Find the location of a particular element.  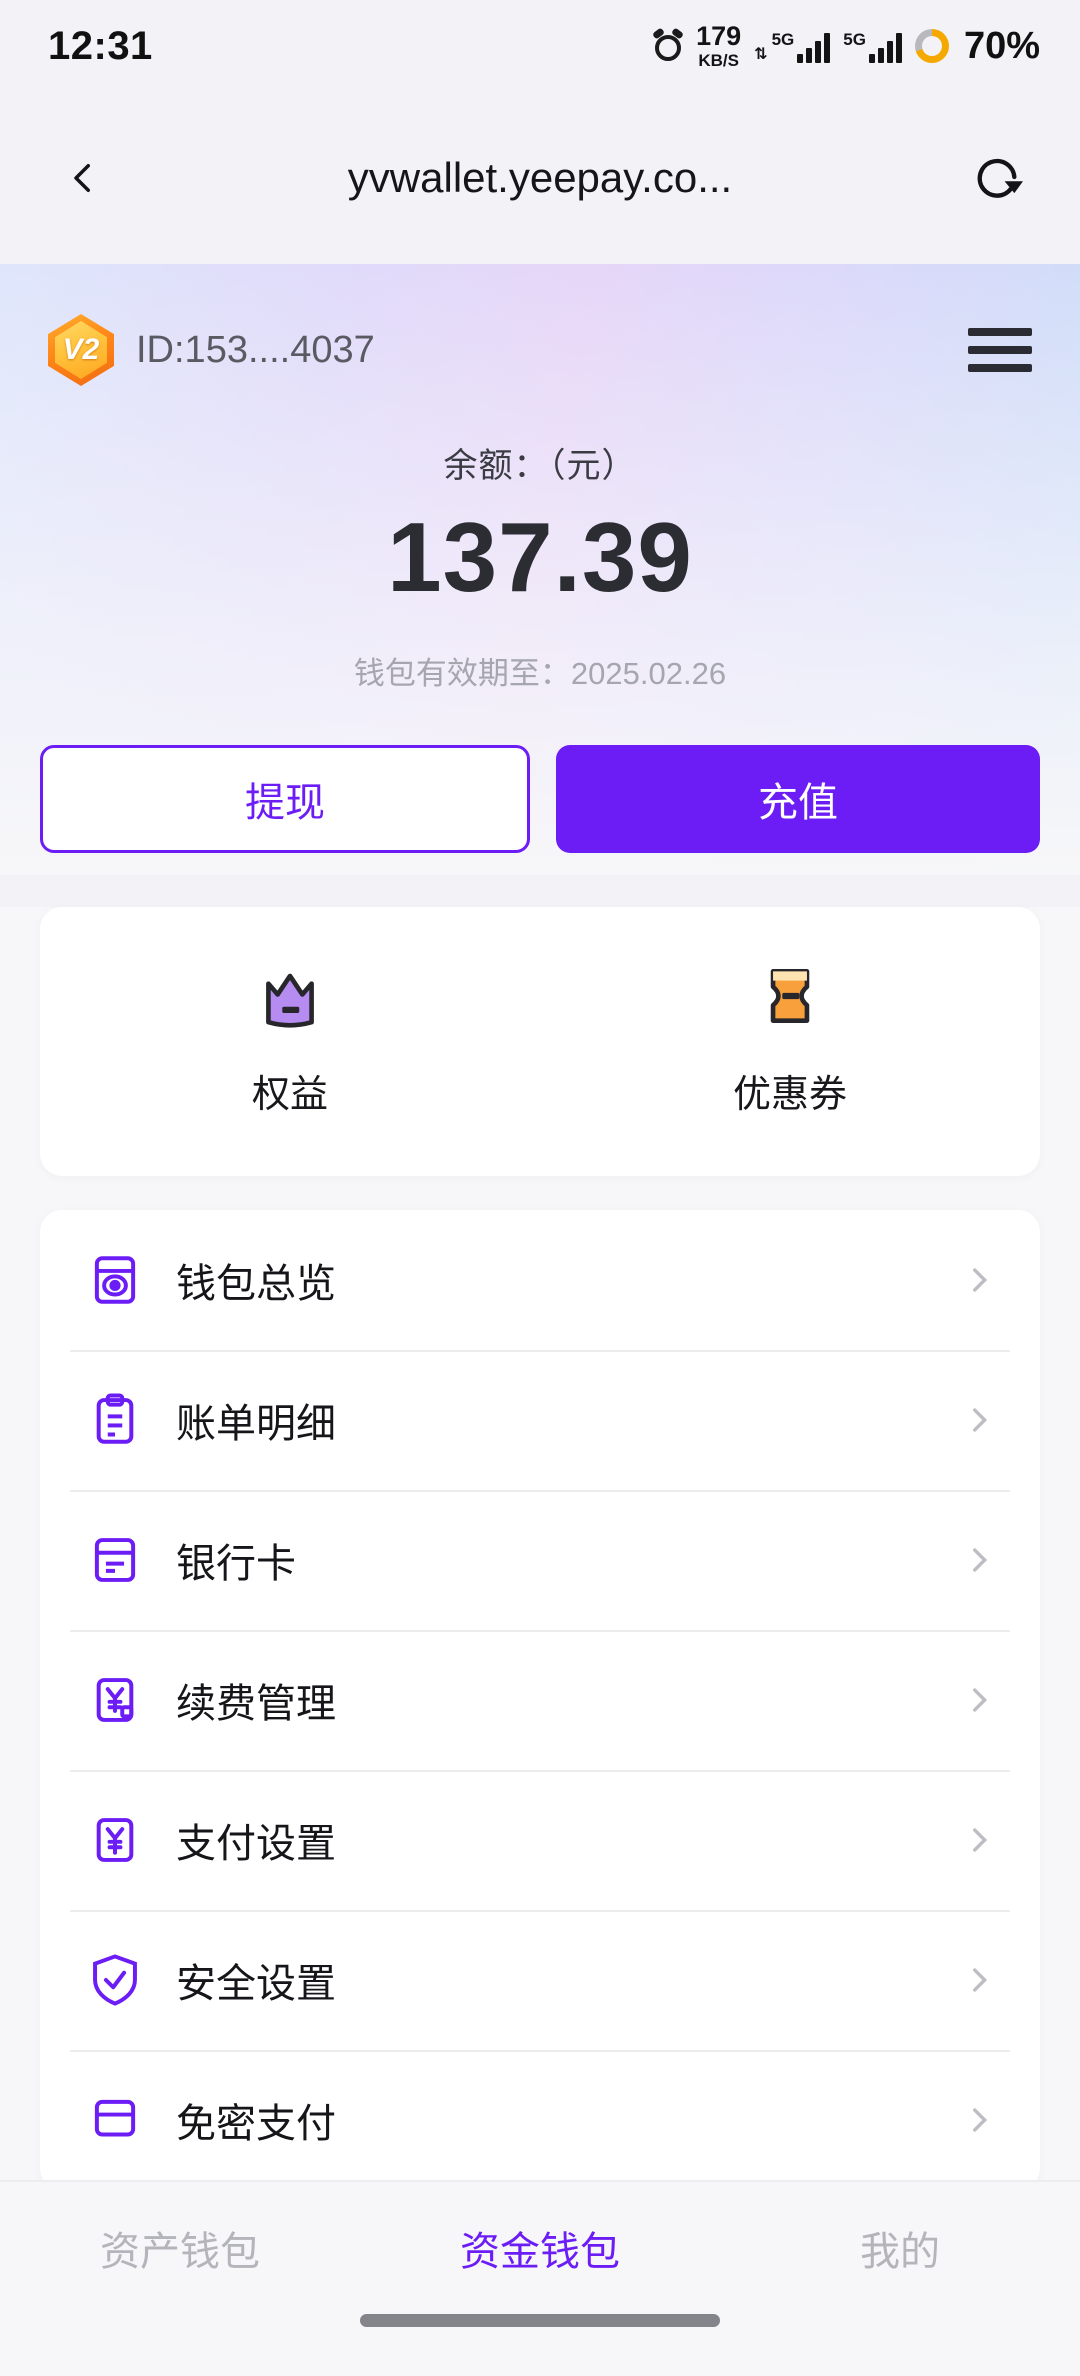

tab-list: 资产钱包 资金钱包 我的 is located at coordinates (540, 2248).